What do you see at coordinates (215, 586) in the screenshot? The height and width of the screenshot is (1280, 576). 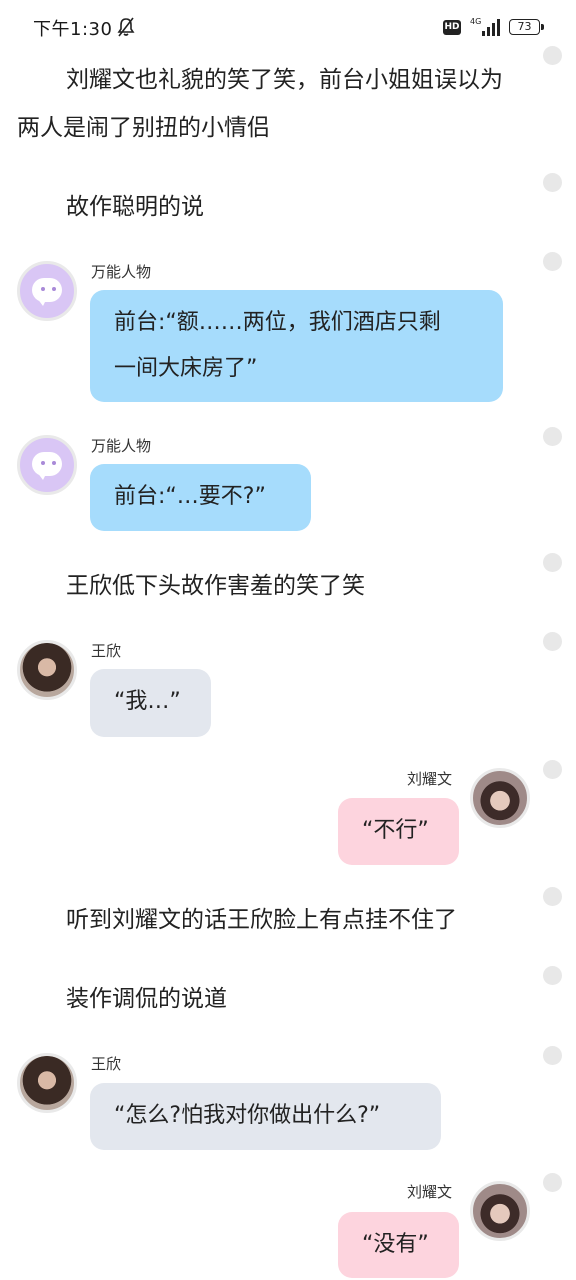 I see `narration-text: 王欣低下头故作害羞的笑了笑` at bounding box center [215, 586].